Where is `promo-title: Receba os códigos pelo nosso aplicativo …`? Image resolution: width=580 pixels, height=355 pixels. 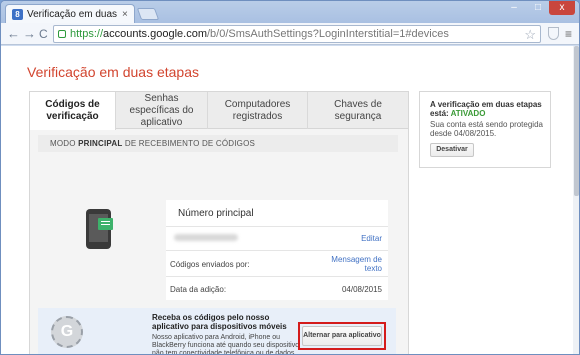 promo-title: Receba os códigos pelo nosso aplicativo … is located at coordinates (219, 322).